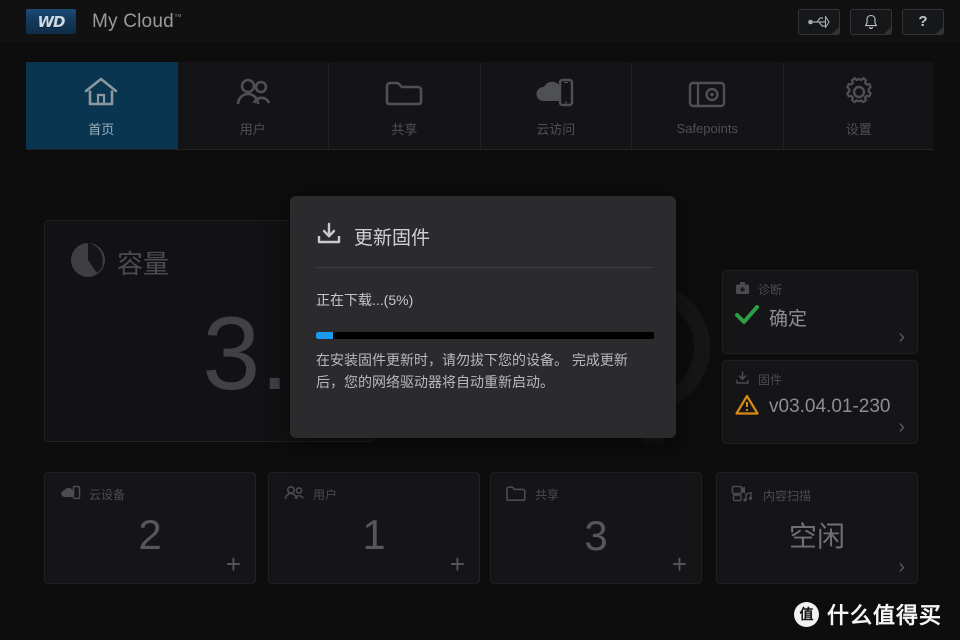 Image resolution: width=960 pixels, height=640 pixels. Describe the element at coordinates (679, 564) in the screenshot. I see `add-share-button: +` at that location.